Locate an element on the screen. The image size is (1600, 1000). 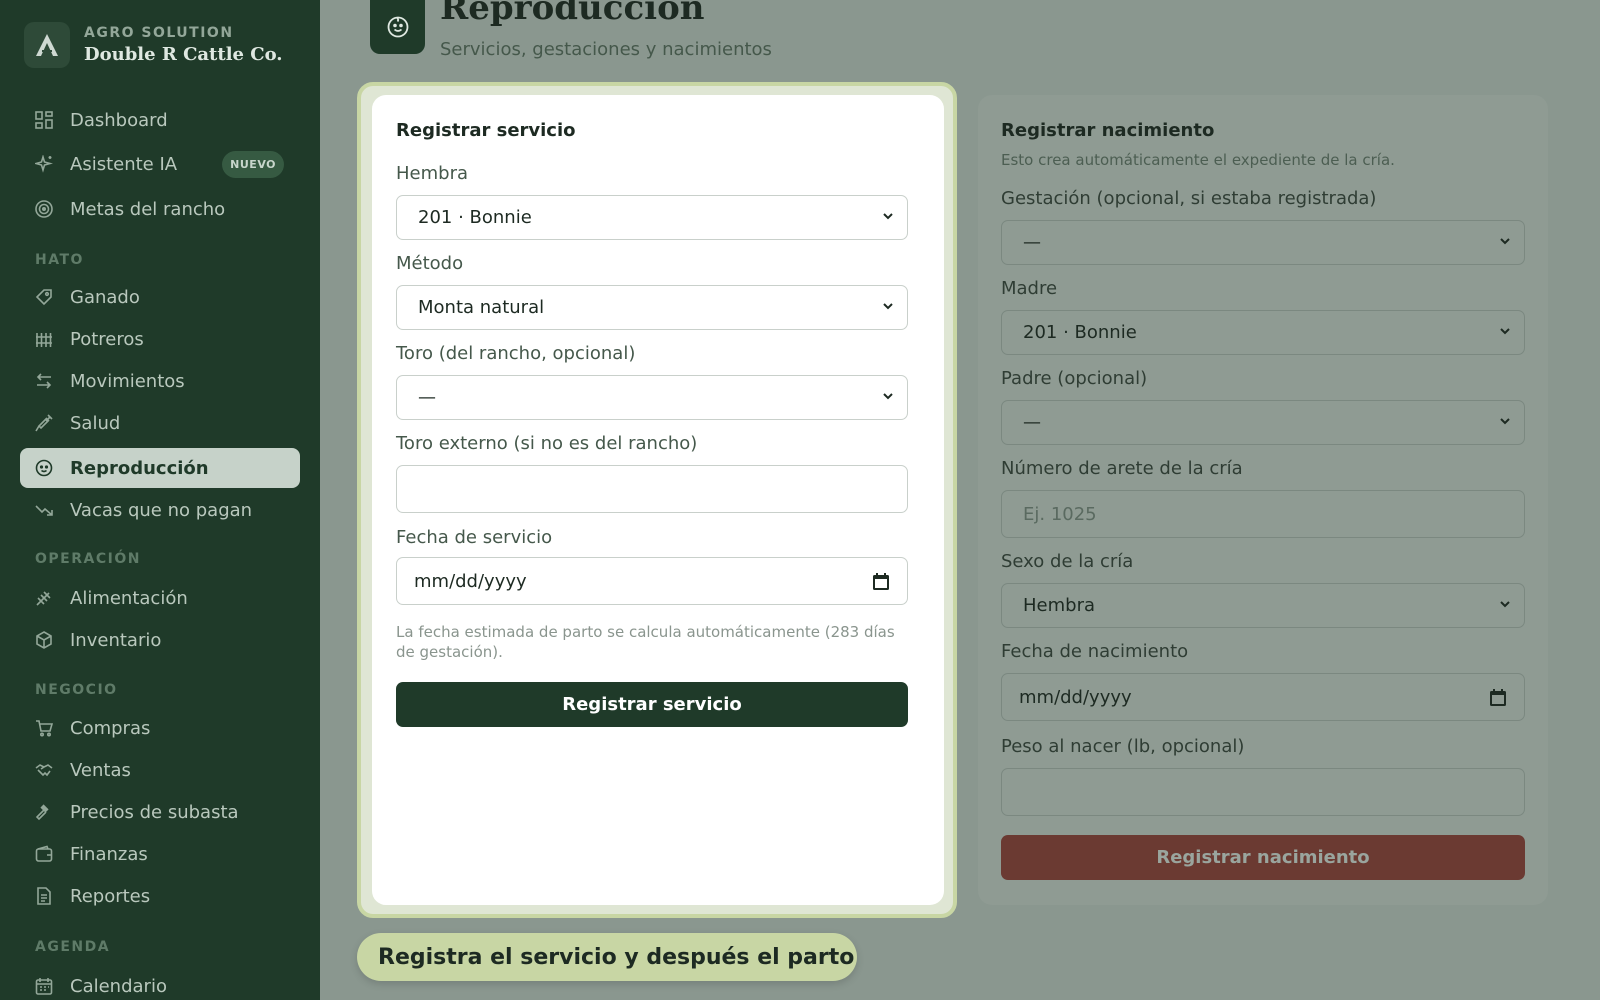
weight-label: Peso al nacer (lb, opcional) is located at coordinates (1123, 746).